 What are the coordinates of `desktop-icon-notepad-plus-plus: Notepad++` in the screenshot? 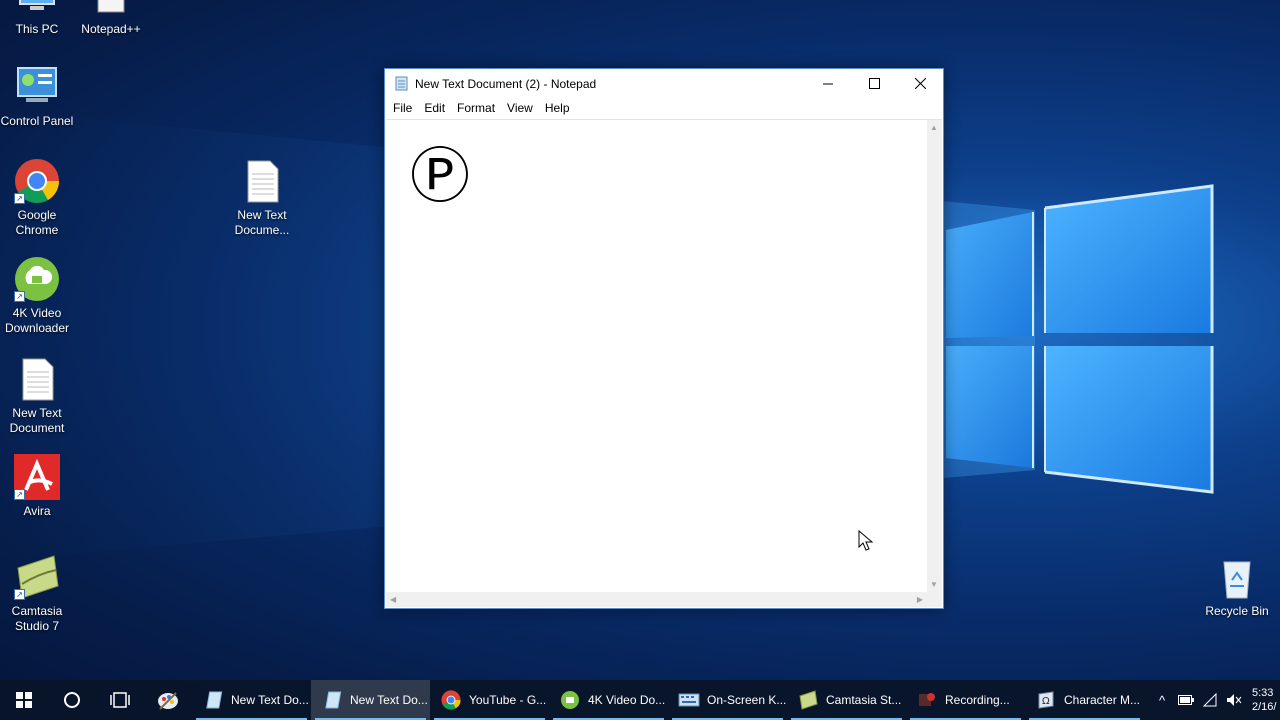 It's located at (111, 18).